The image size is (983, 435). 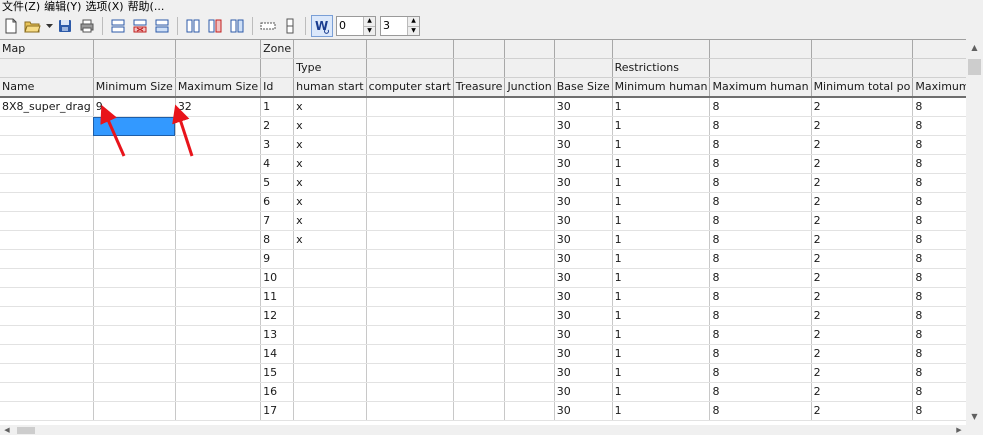 What do you see at coordinates (330, 87) in the screenshot?
I see `header-cell-human-start: human start` at bounding box center [330, 87].